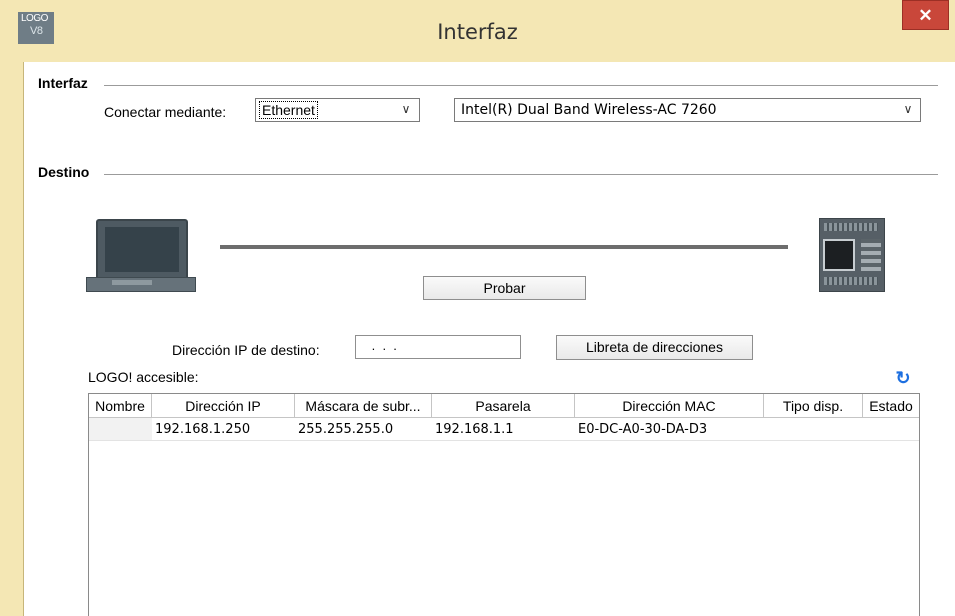  What do you see at coordinates (143, 377) in the screenshot?
I see `accessible-logo-label: LOGO! accesible:` at bounding box center [143, 377].